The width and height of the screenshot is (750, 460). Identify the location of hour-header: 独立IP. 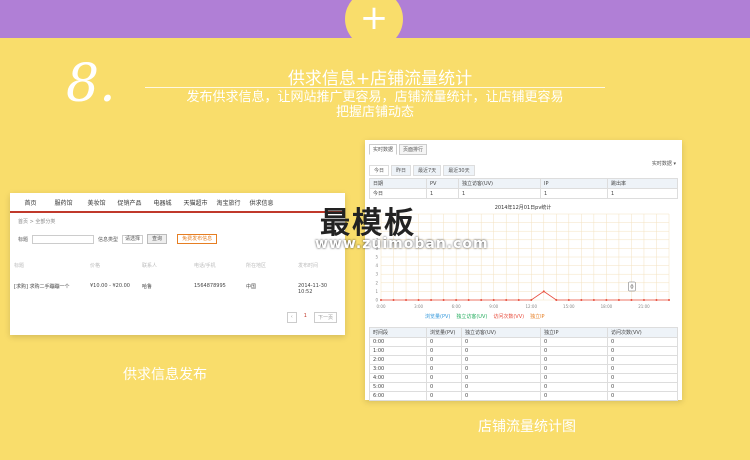
(574, 332).